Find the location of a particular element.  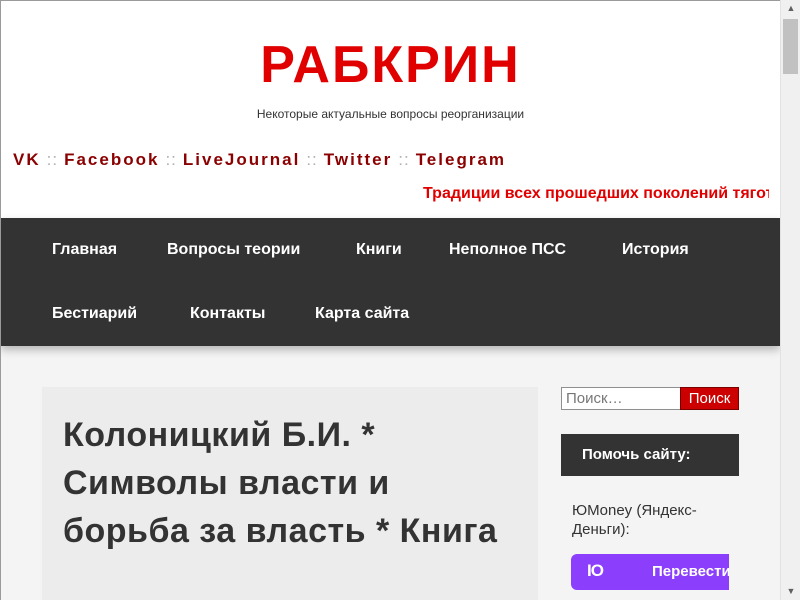

nav-item-pss: Неполное ПСС is located at coordinates (507, 250).